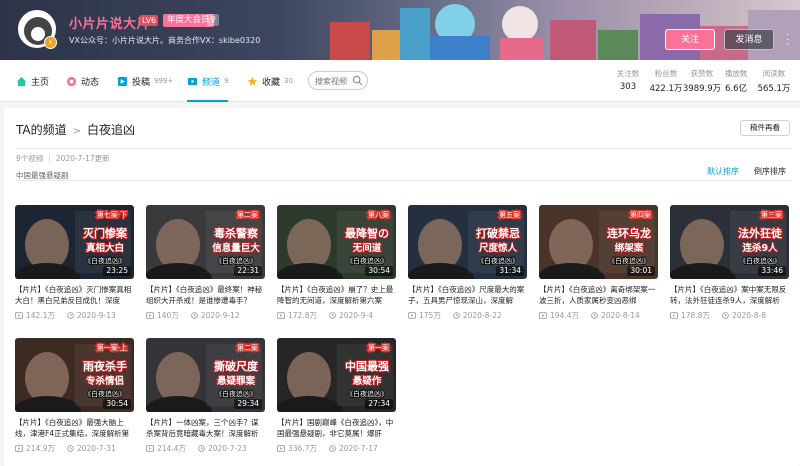 Image resolution: width=800 pixels, height=466 pixels. What do you see at coordinates (467, 242) in the screenshot?
I see `video-thumbnail: 第五案 打破禁忌 尺度惊人 《白夜追凶》 31:34` at bounding box center [467, 242].